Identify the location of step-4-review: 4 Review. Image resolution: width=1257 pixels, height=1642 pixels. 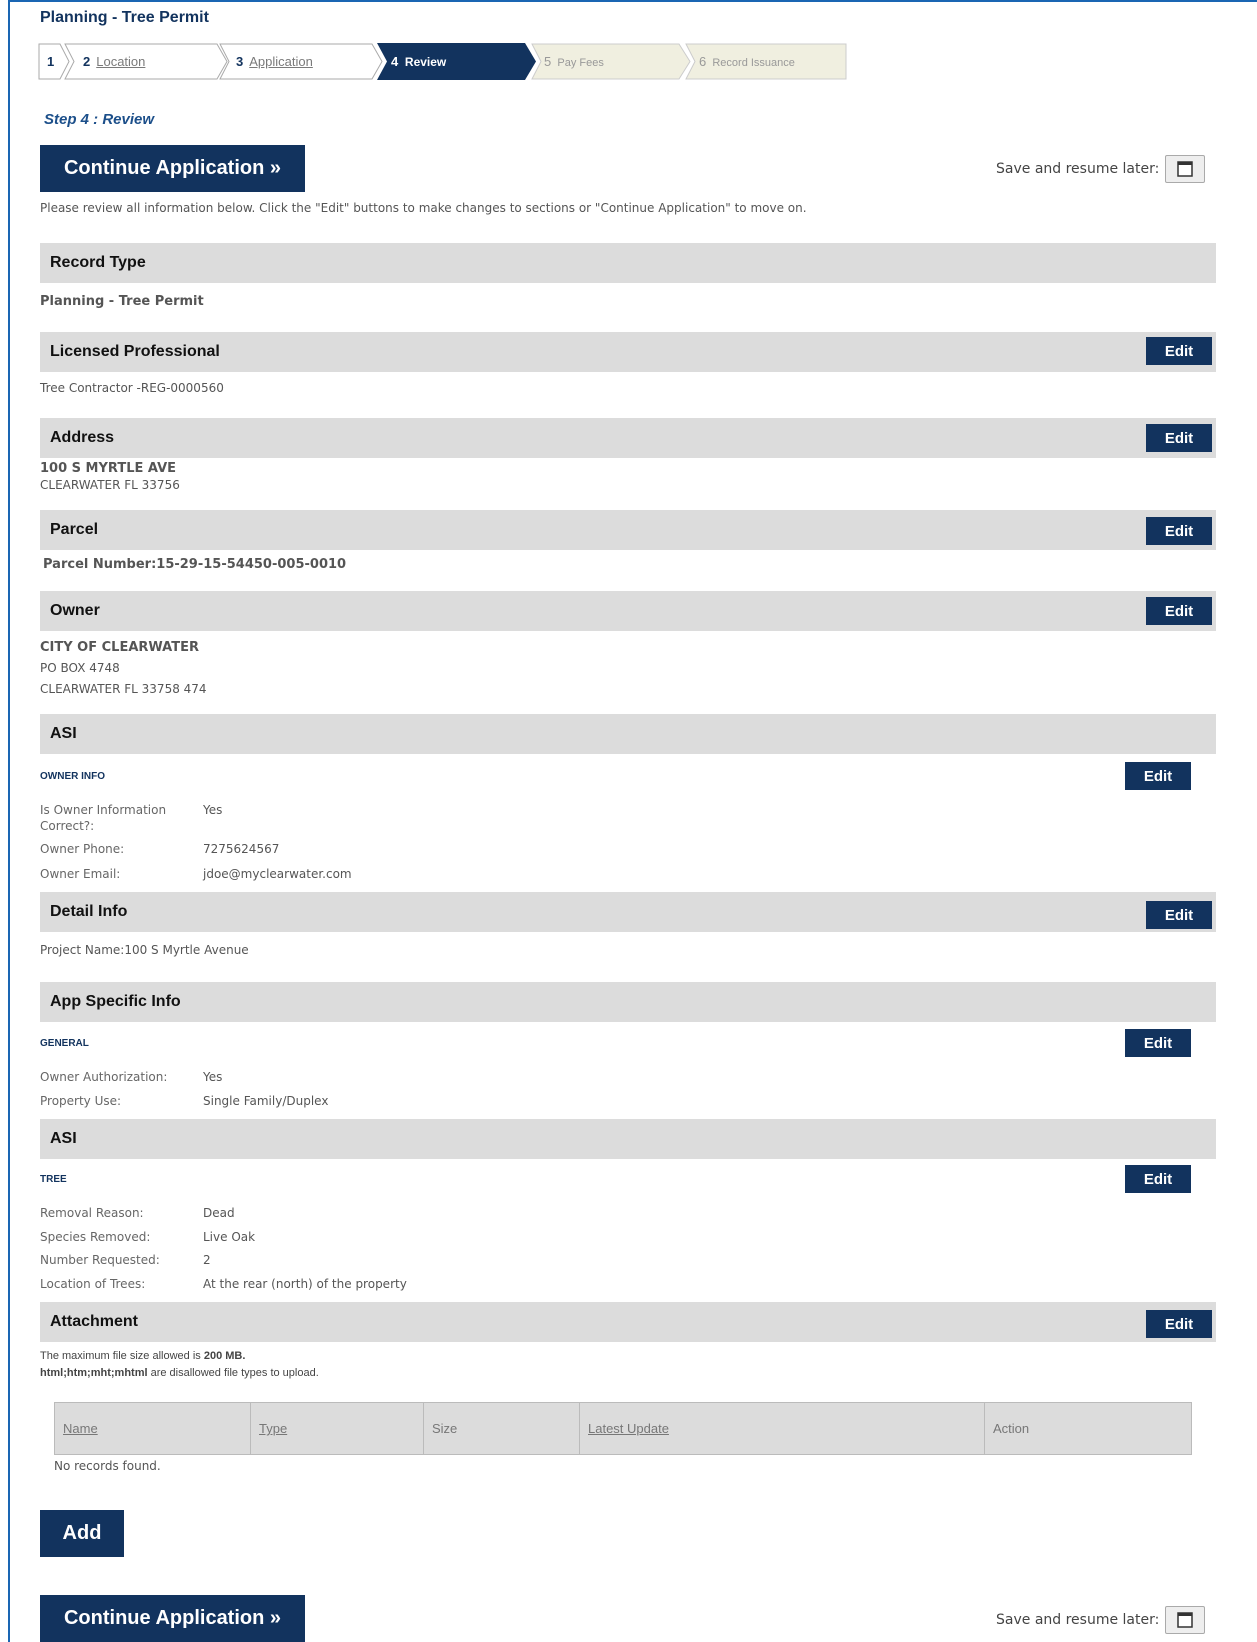
(457, 61).